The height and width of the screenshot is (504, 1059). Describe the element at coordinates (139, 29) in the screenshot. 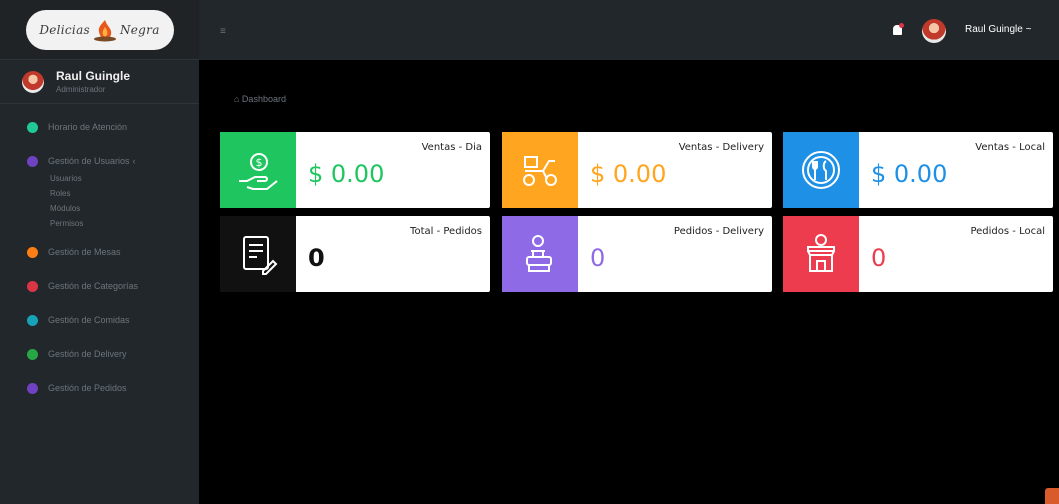

I see `logo-text-right: Negra` at that location.